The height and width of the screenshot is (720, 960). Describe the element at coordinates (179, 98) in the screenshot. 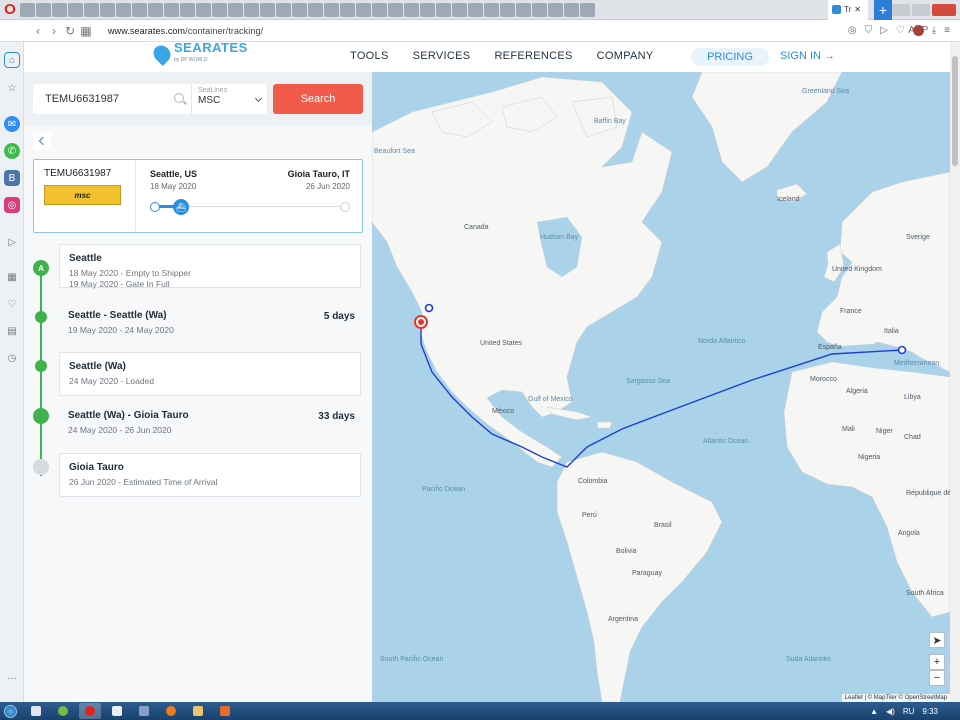

I see `search-icon` at that location.